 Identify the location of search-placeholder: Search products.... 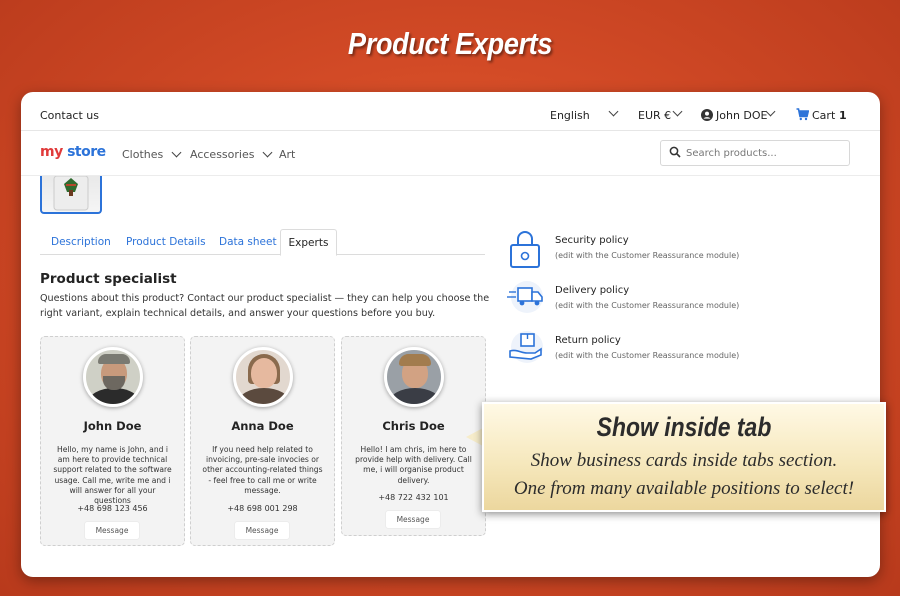
(731, 153).